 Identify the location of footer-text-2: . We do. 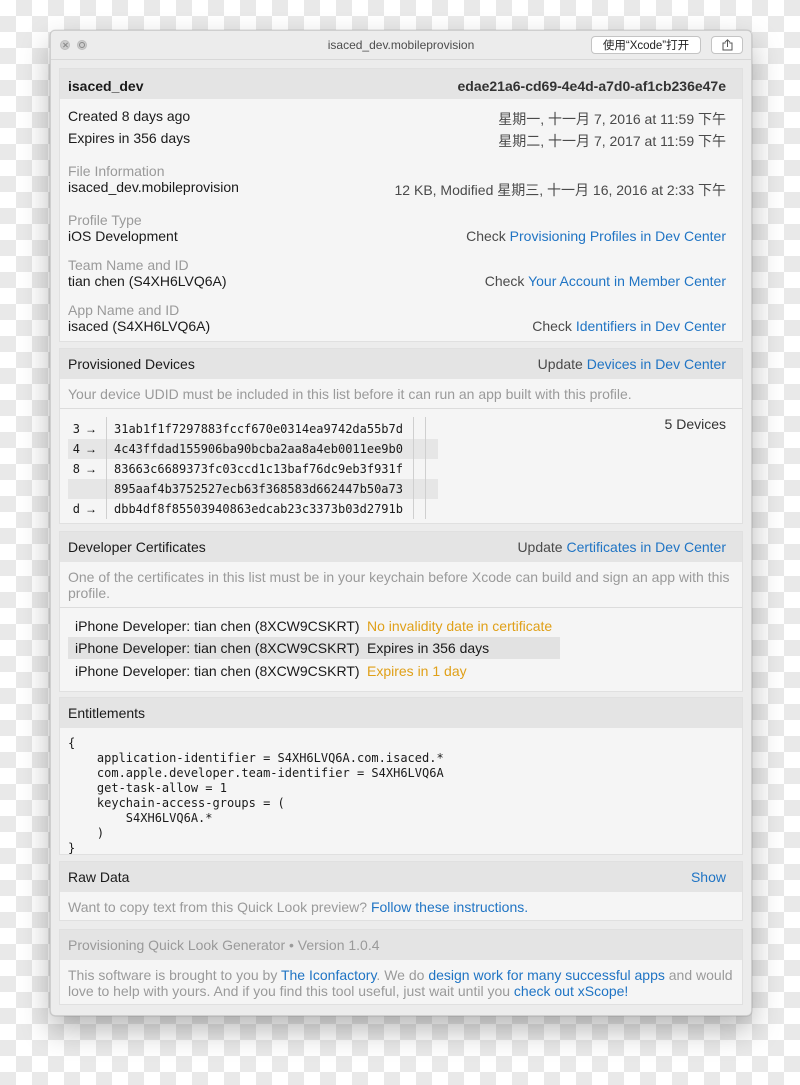
(400, 975).